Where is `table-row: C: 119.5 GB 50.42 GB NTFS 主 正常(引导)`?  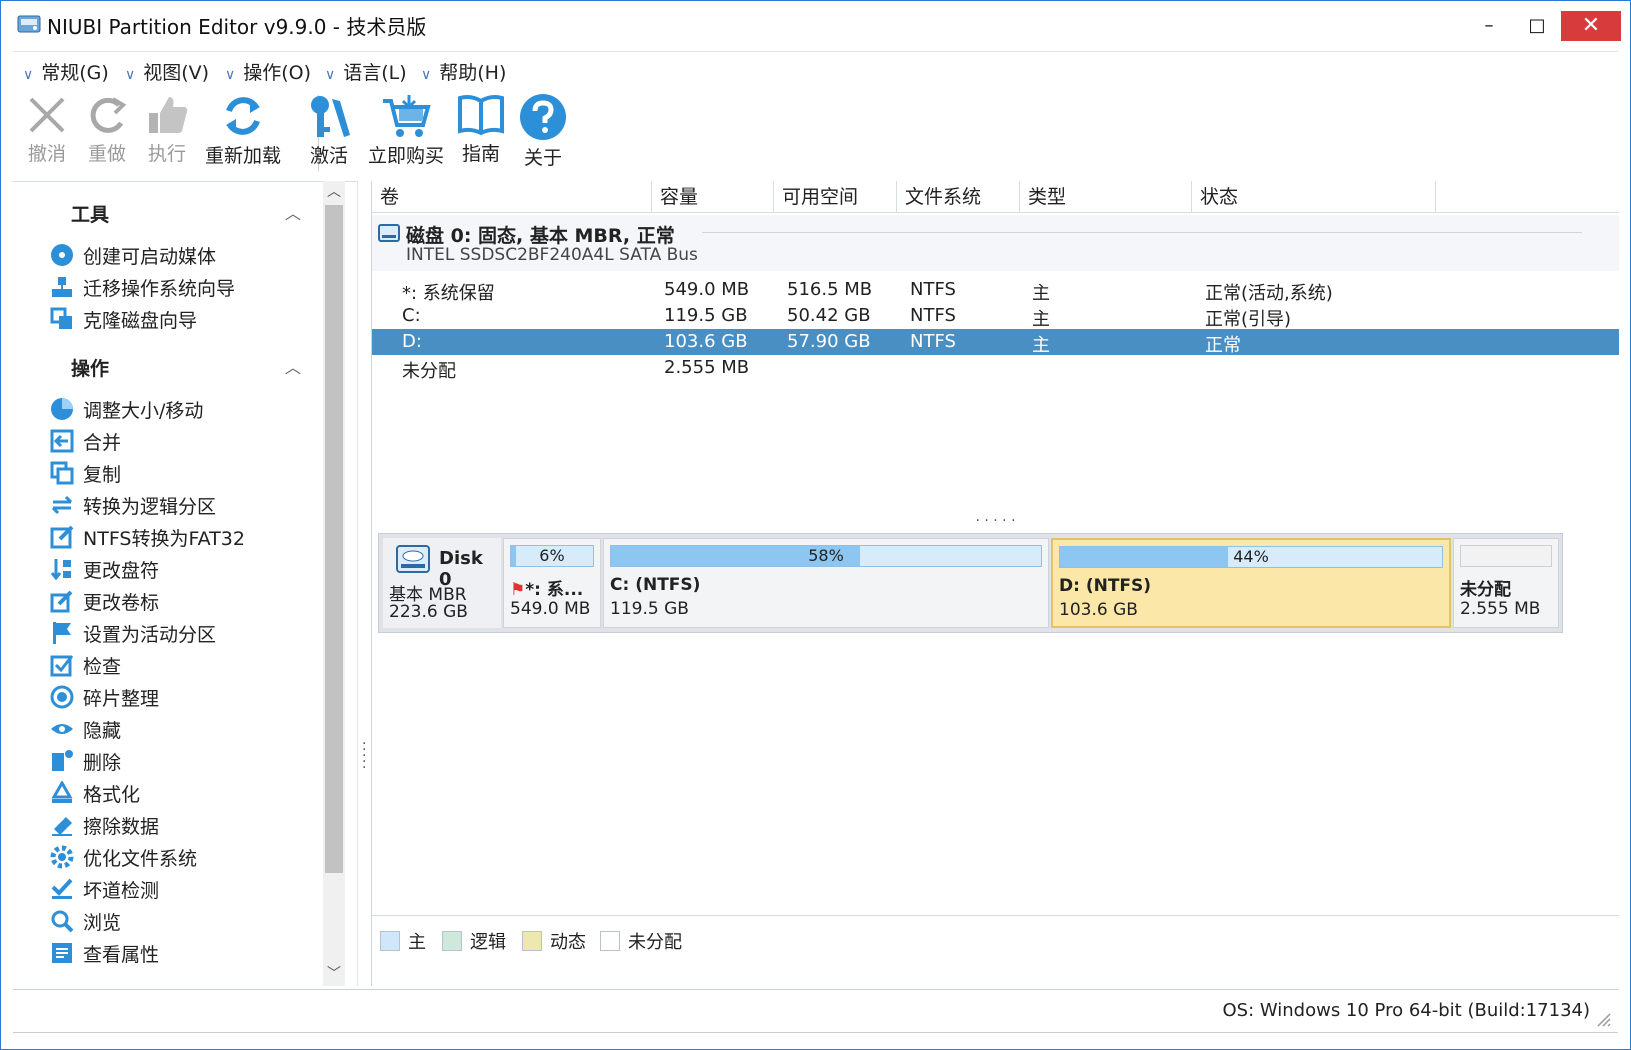
table-row: C: 119.5 GB 50.42 GB NTFS 主 正常(引导) is located at coordinates (995, 316).